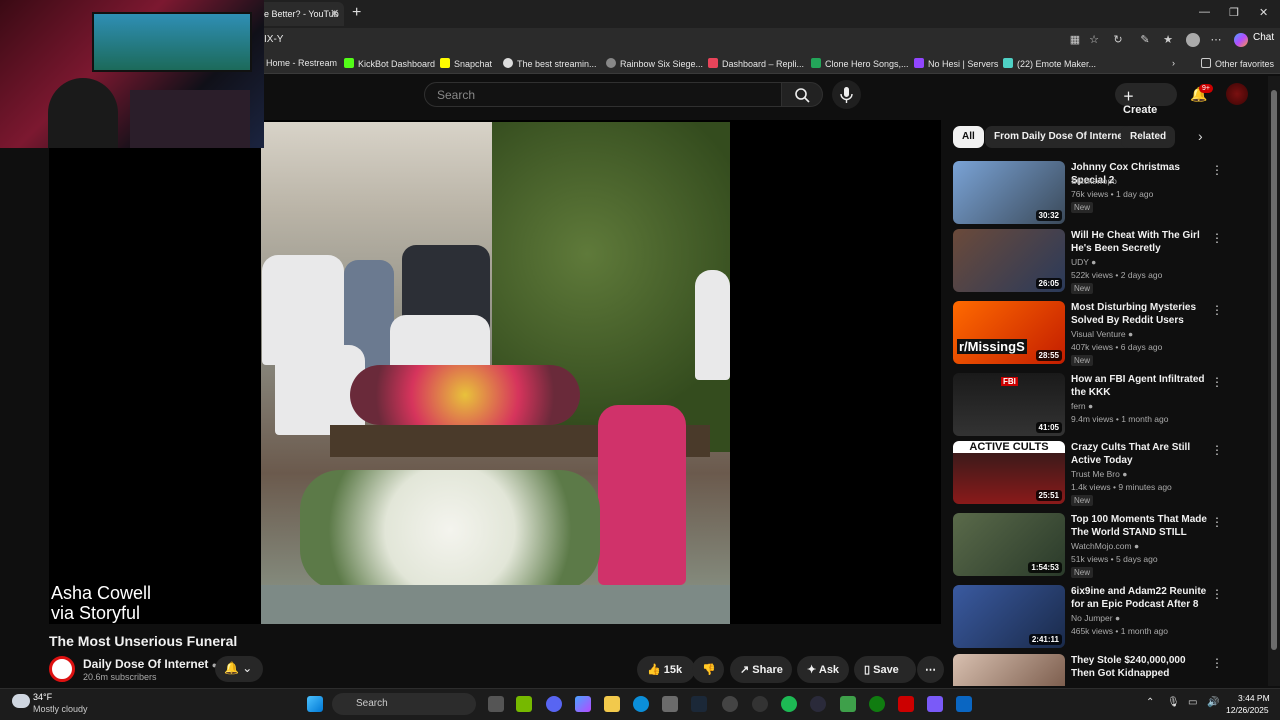 This screenshot has height=720, width=1280. Describe the element at coordinates (1173, 702) in the screenshot. I see `mic-tray-icon: 🎙` at that location.